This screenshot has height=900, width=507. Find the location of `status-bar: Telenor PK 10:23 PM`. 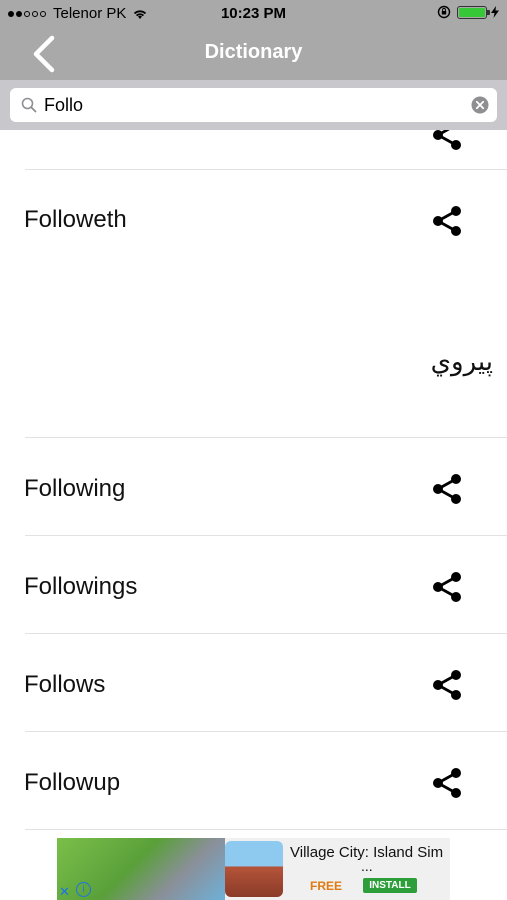

status-bar: Telenor PK 10:23 PM is located at coordinates (253, 14).